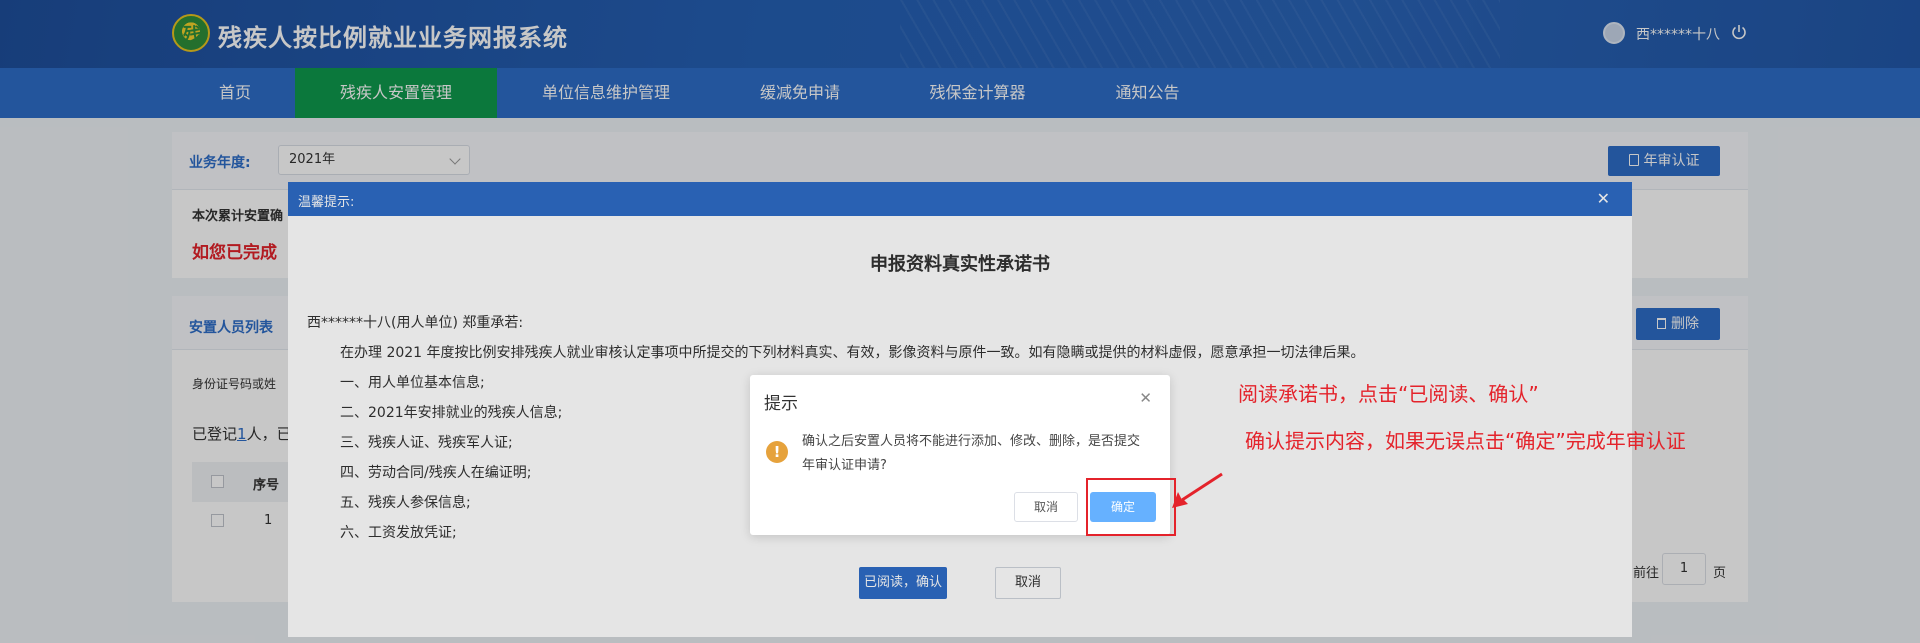 This screenshot has width=1920, height=643. Describe the element at coordinates (781, 404) in the screenshot. I see `confirm-title: 提示` at that location.